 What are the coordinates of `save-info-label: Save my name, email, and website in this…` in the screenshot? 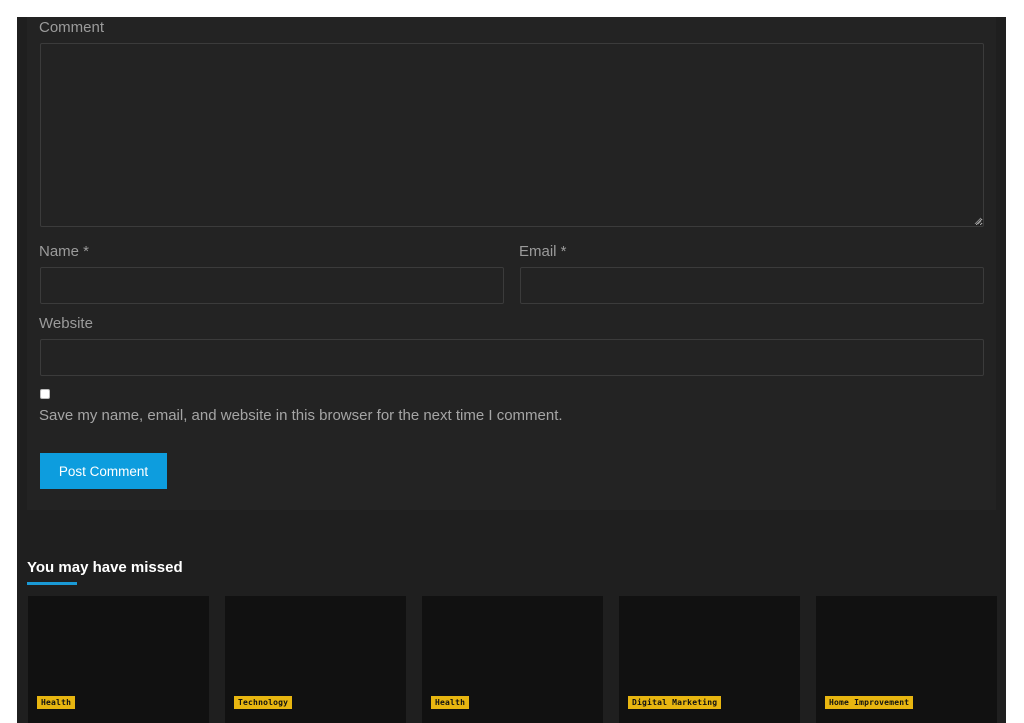 It's located at (301, 415).